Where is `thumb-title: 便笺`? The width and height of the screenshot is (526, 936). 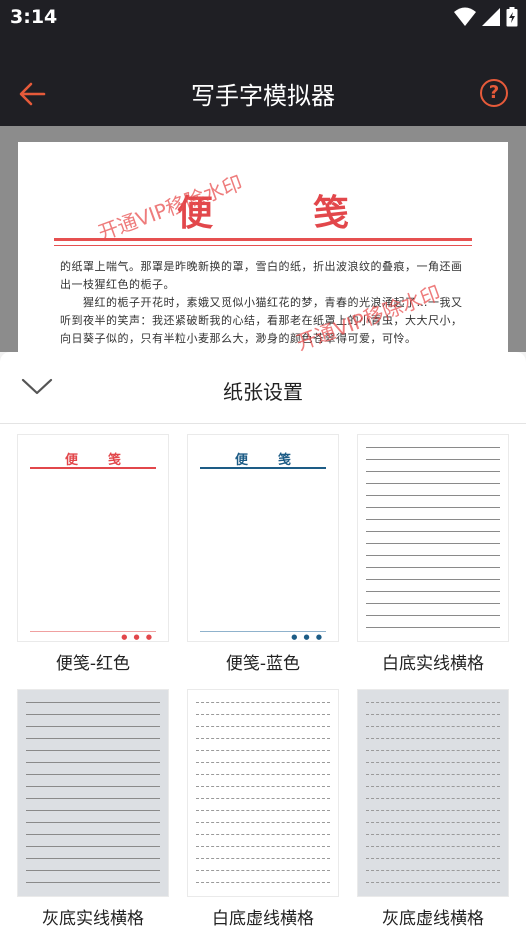
thumb-title: 便笺 is located at coordinates (277, 460).